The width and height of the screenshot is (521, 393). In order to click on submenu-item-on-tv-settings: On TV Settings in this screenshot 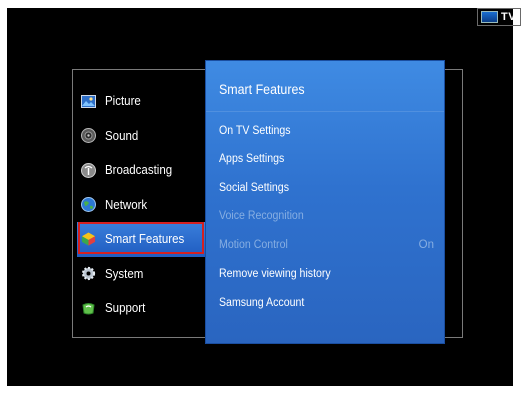, I will do `click(326, 131)`.